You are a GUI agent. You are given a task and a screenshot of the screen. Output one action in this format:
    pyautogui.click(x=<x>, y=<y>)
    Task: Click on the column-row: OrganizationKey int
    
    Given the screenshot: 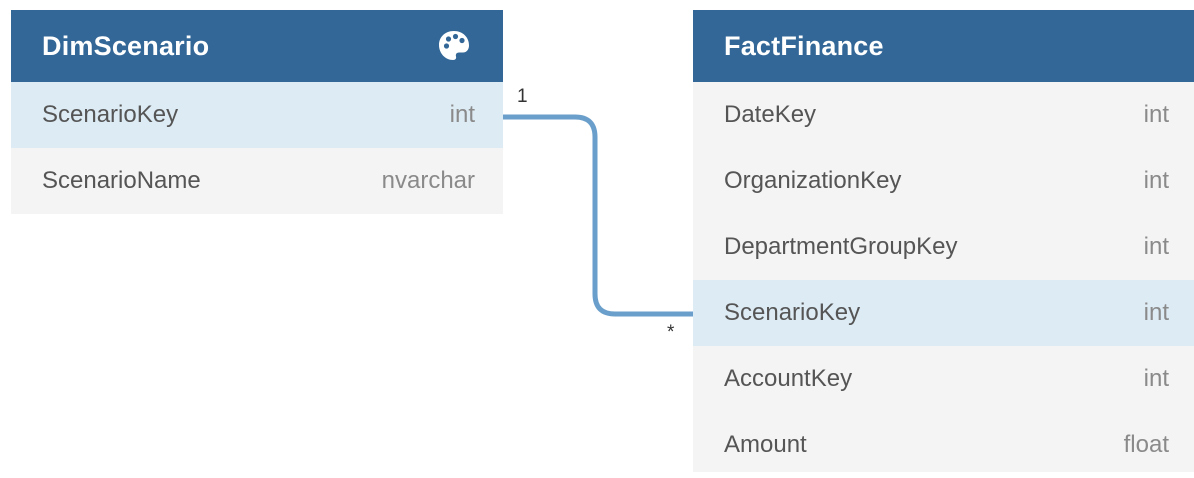 What is the action you would take?
    pyautogui.click(x=943, y=181)
    